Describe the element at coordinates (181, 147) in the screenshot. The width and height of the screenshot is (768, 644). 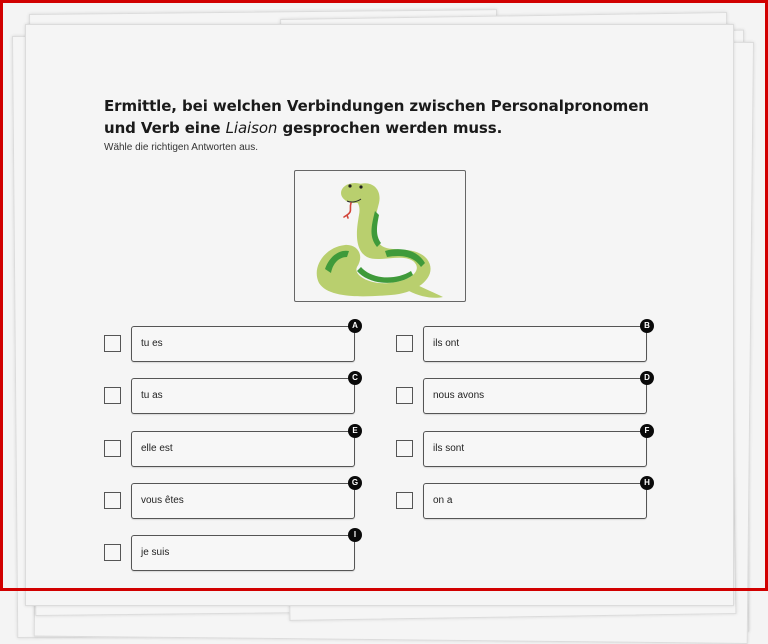
I see `task-instruction: Wähle die richtigen Antworten aus.` at that location.